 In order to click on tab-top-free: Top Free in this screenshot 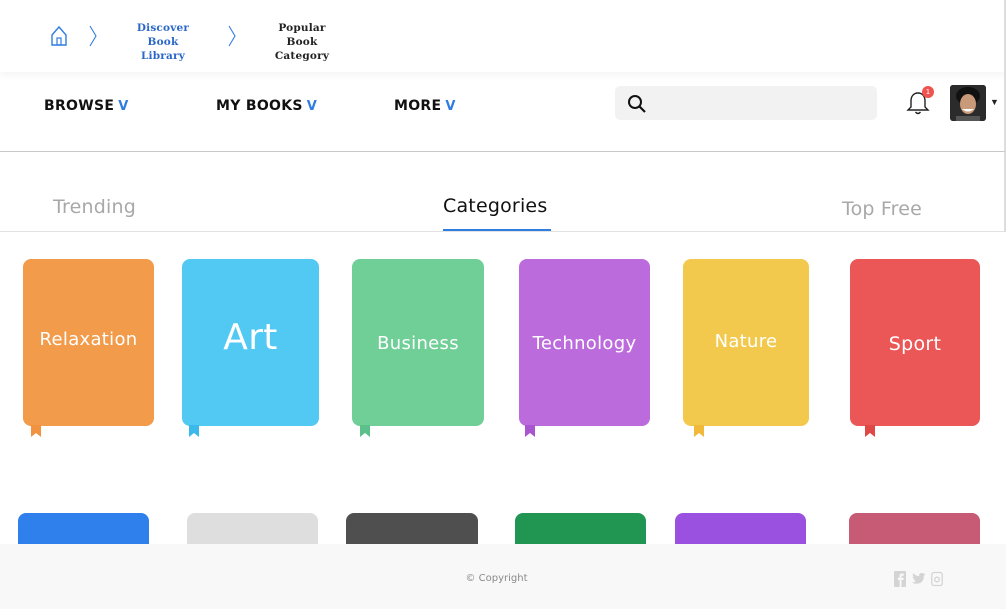, I will do `click(882, 209)`.